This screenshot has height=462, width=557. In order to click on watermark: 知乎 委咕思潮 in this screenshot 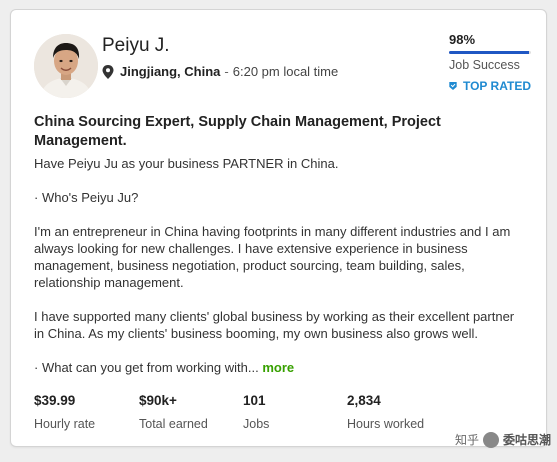, I will do `click(503, 439)`.